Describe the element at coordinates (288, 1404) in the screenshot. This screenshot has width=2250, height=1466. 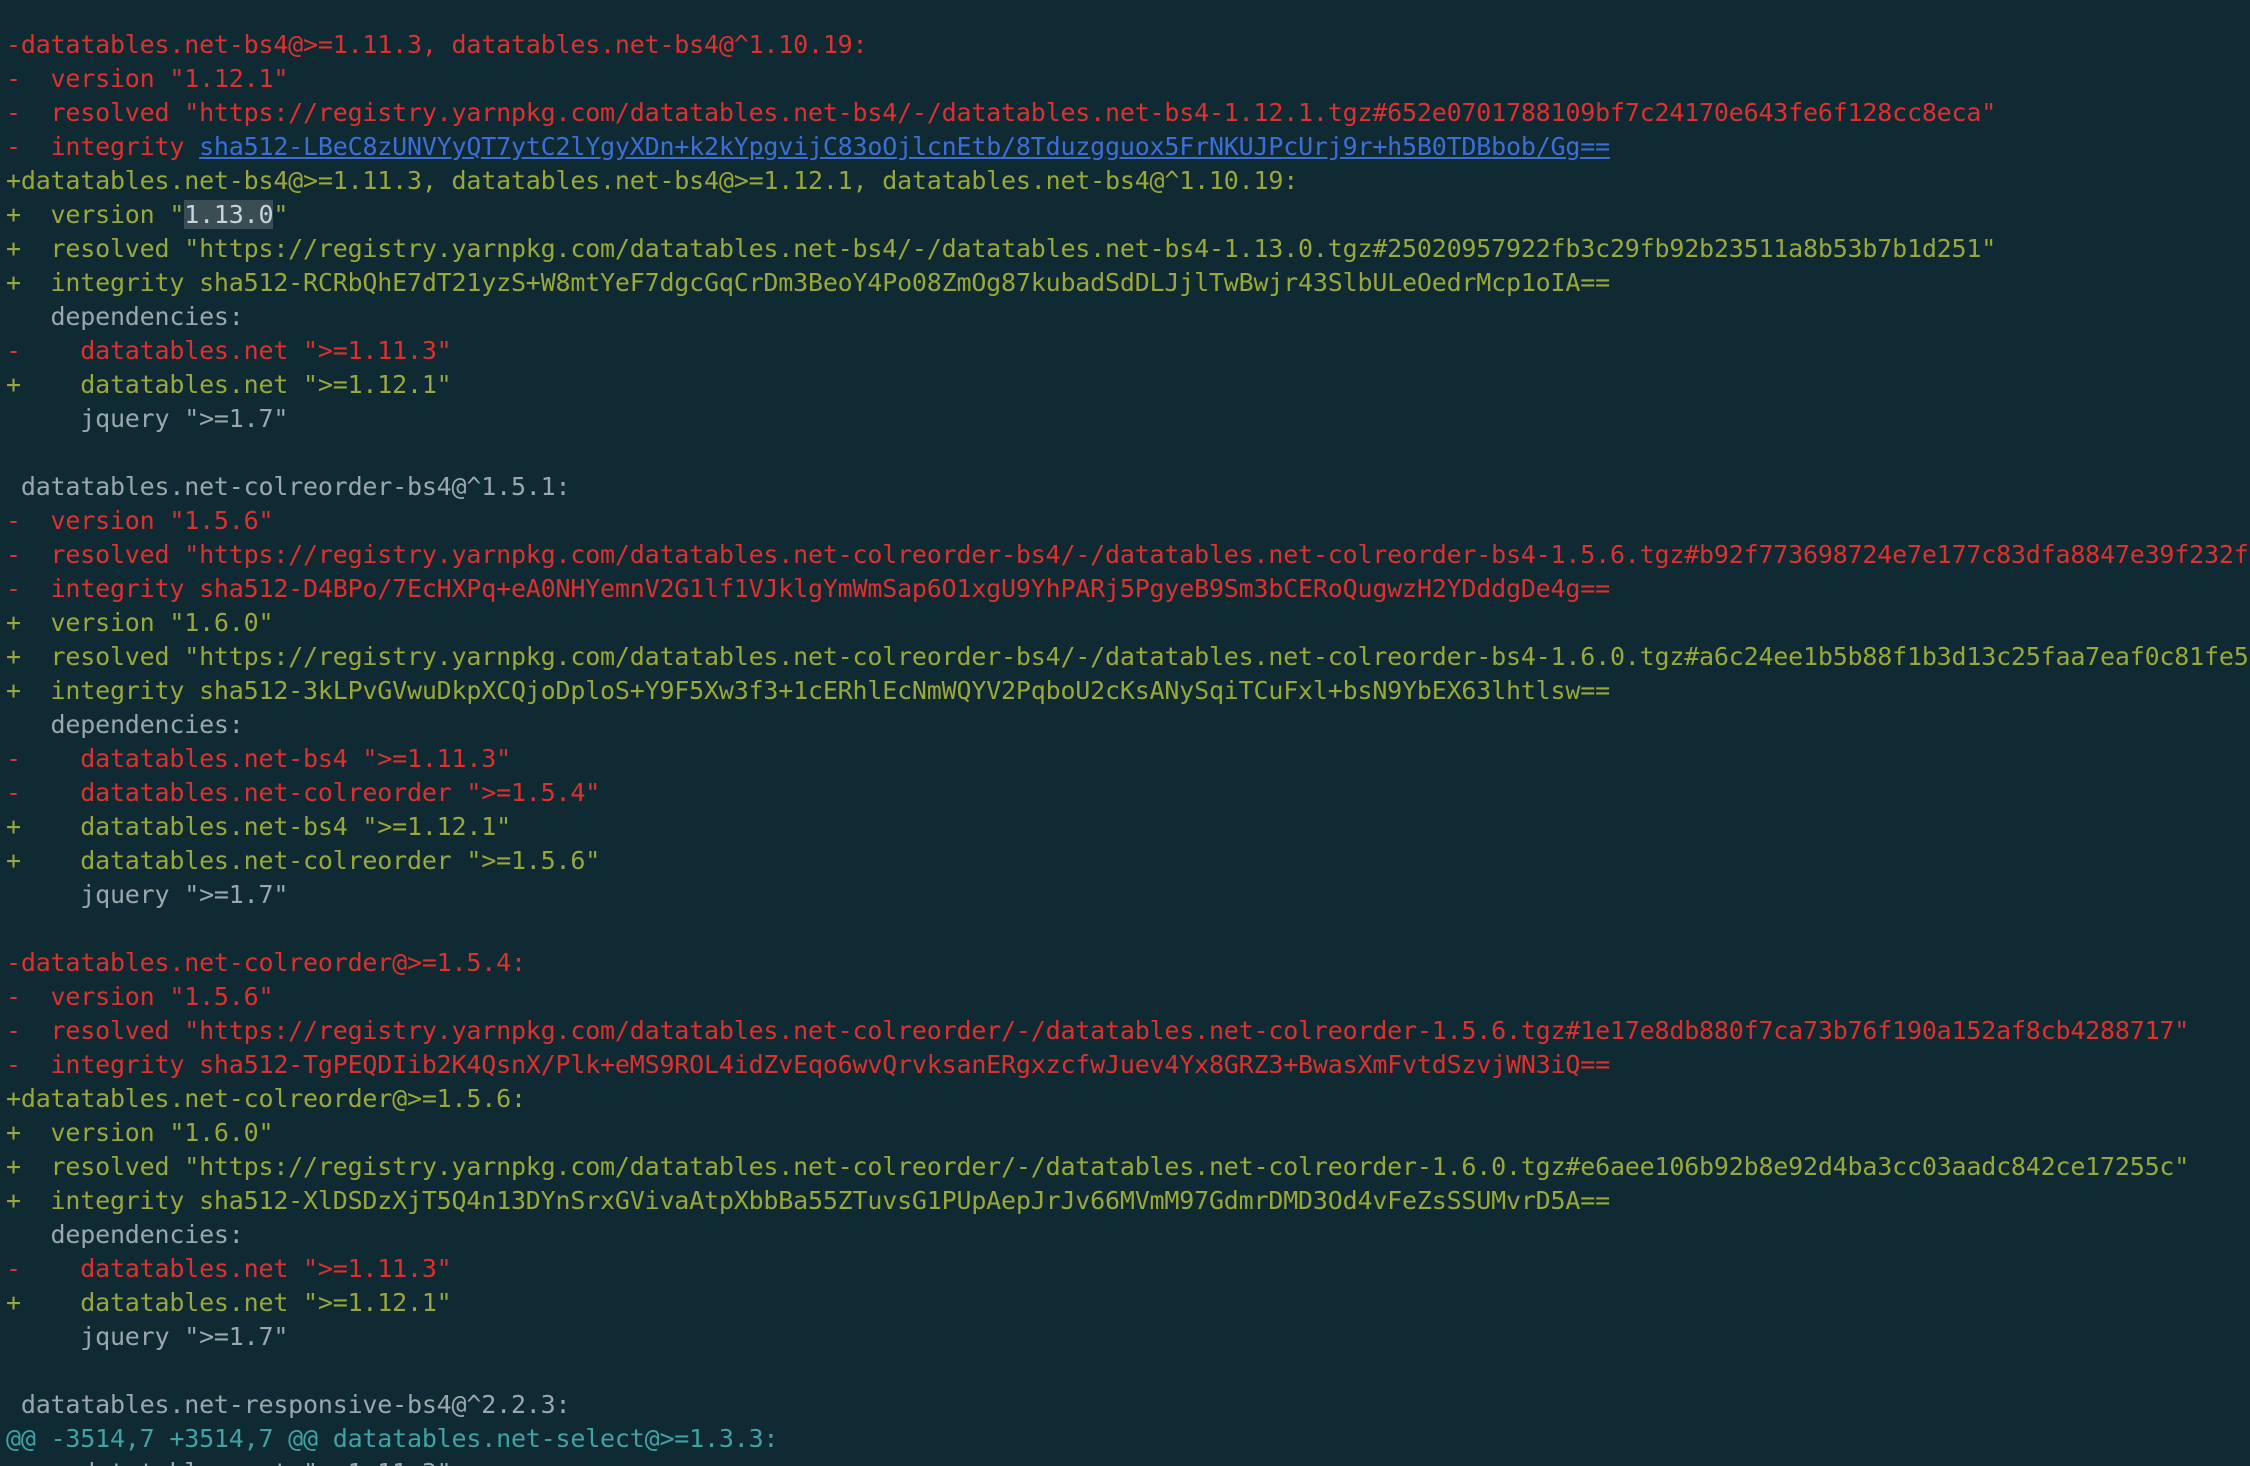
I see `diff-line-text: datatables.net-responsive-bs4@^2.2.3:` at that location.